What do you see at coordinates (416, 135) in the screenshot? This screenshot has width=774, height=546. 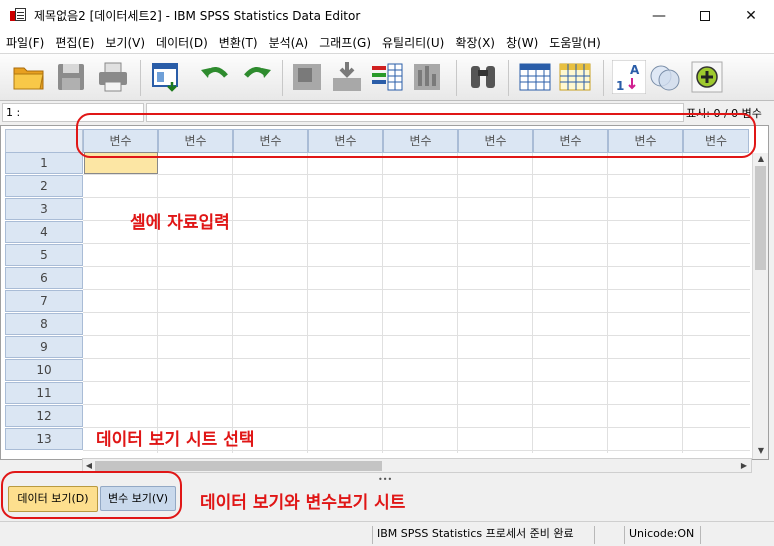 I see `annotation-box-column-headers` at bounding box center [416, 135].